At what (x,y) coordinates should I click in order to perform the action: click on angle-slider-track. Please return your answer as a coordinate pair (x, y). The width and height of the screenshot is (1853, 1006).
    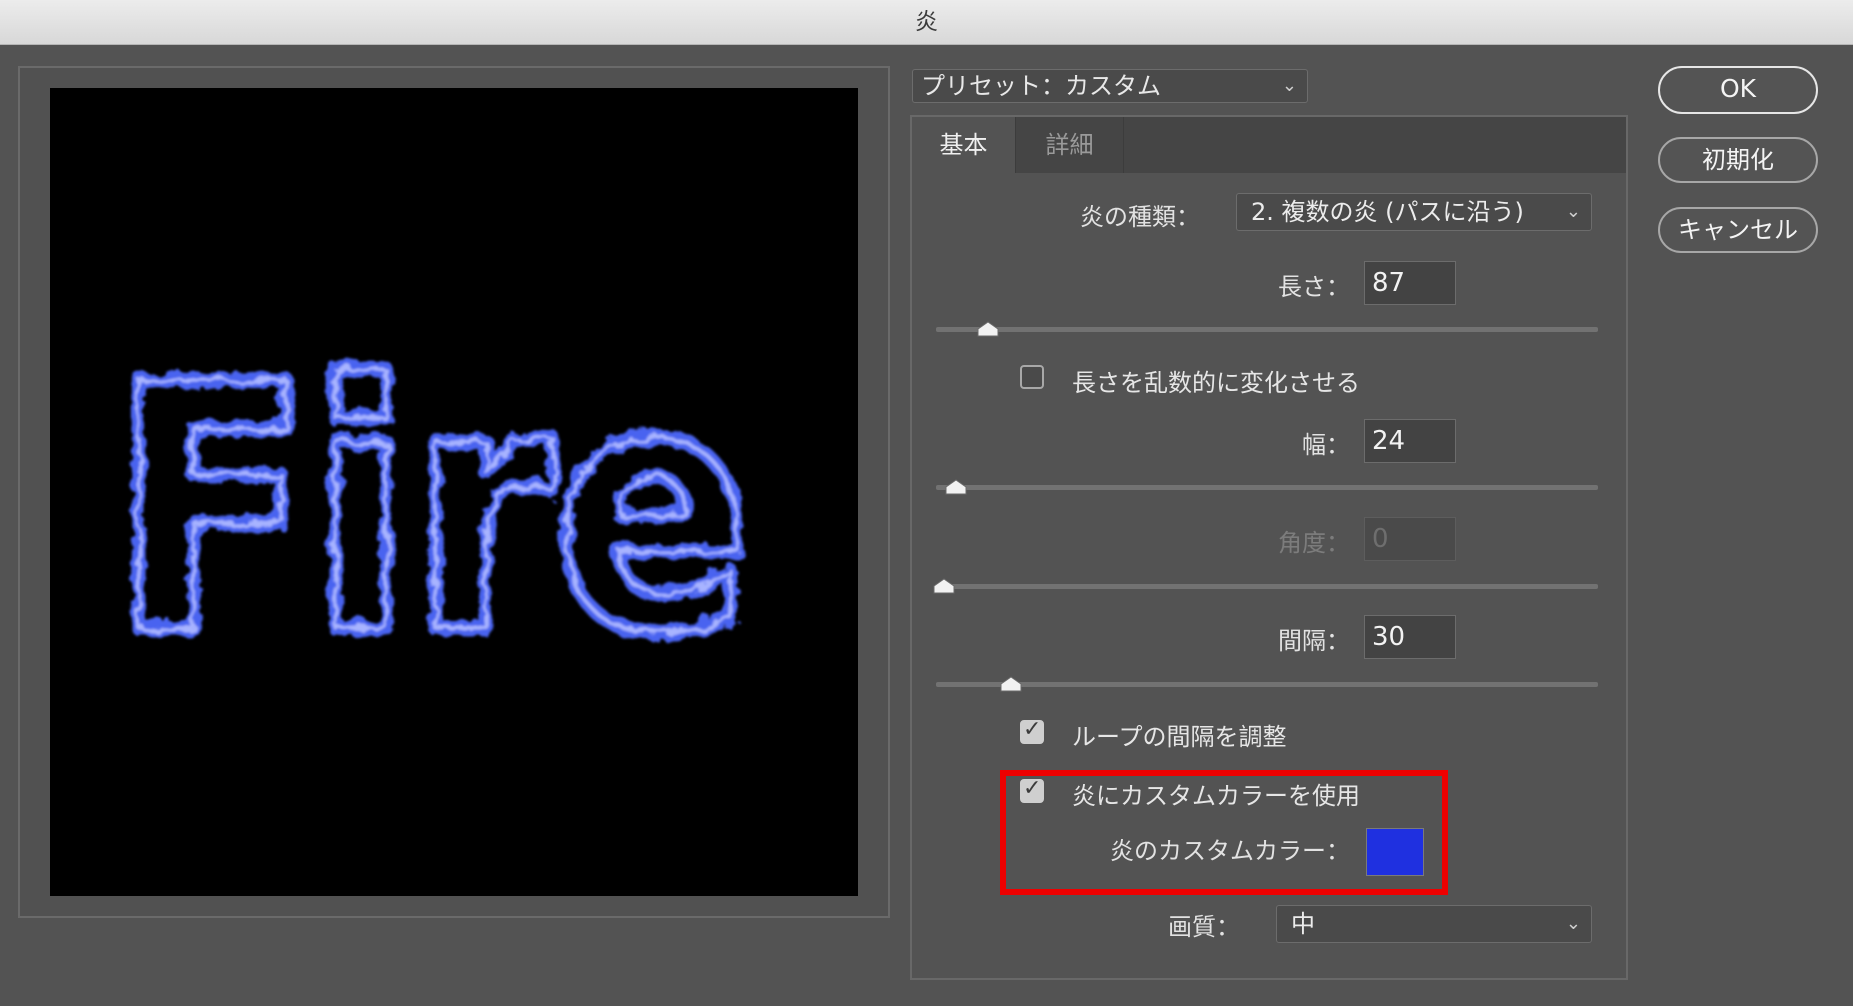
    Looking at the image, I should click on (1267, 586).